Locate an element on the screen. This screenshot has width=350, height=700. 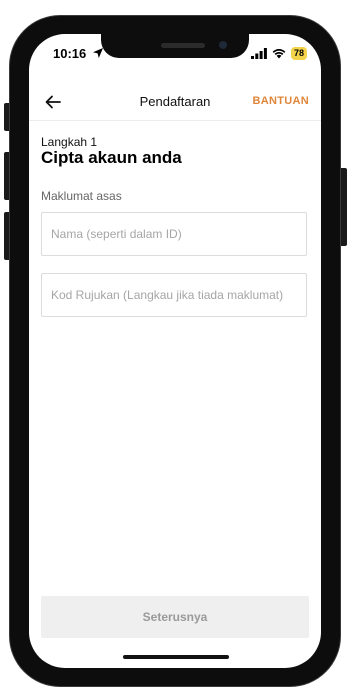
next-button: Seterusnya is located at coordinates (175, 617).